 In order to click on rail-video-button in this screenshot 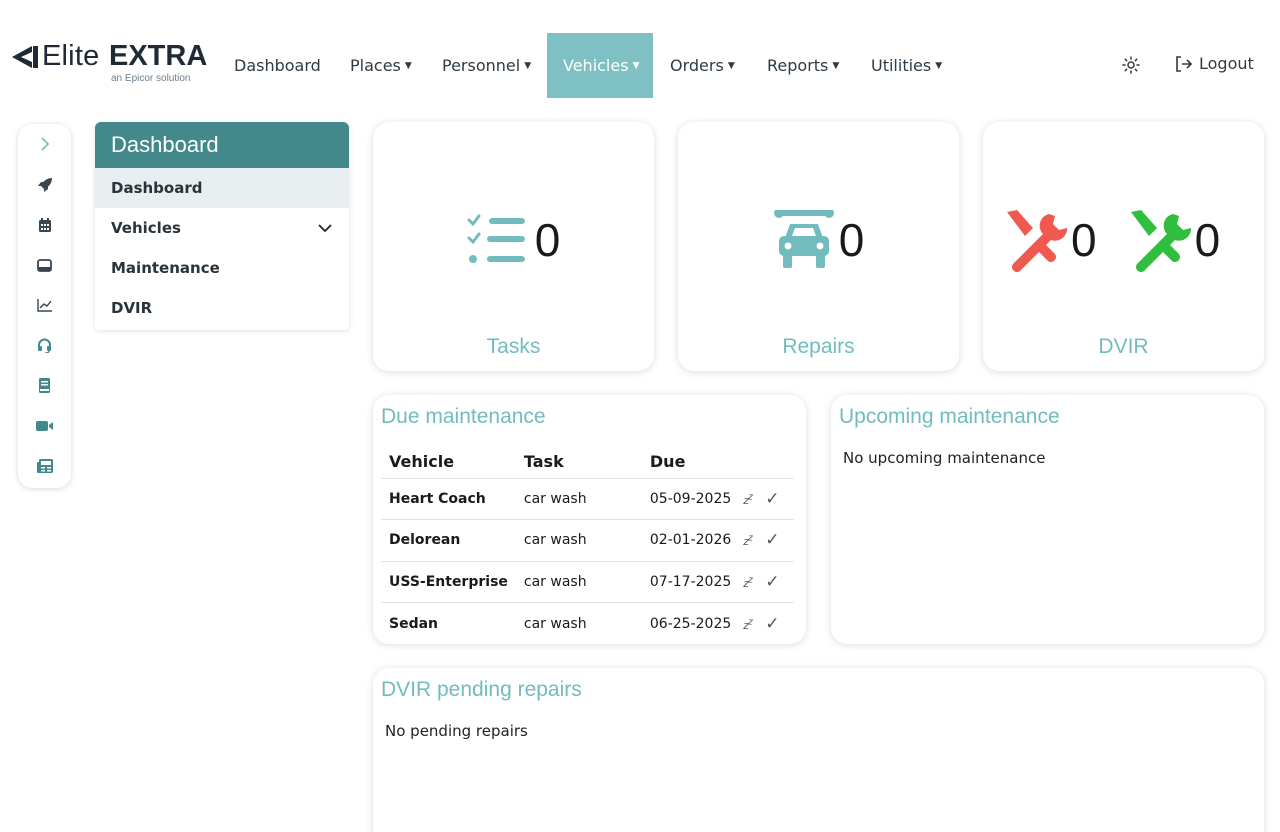, I will do `click(44, 426)`.